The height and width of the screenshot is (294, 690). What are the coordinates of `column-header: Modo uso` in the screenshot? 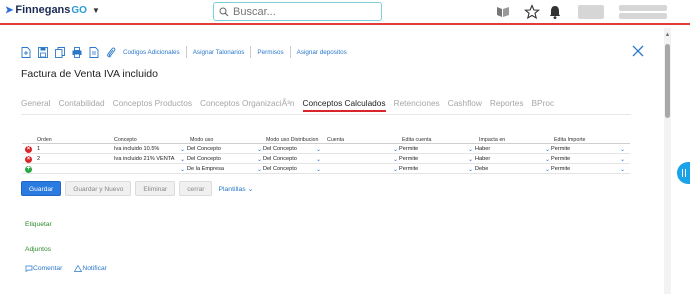 It's located at (202, 140).